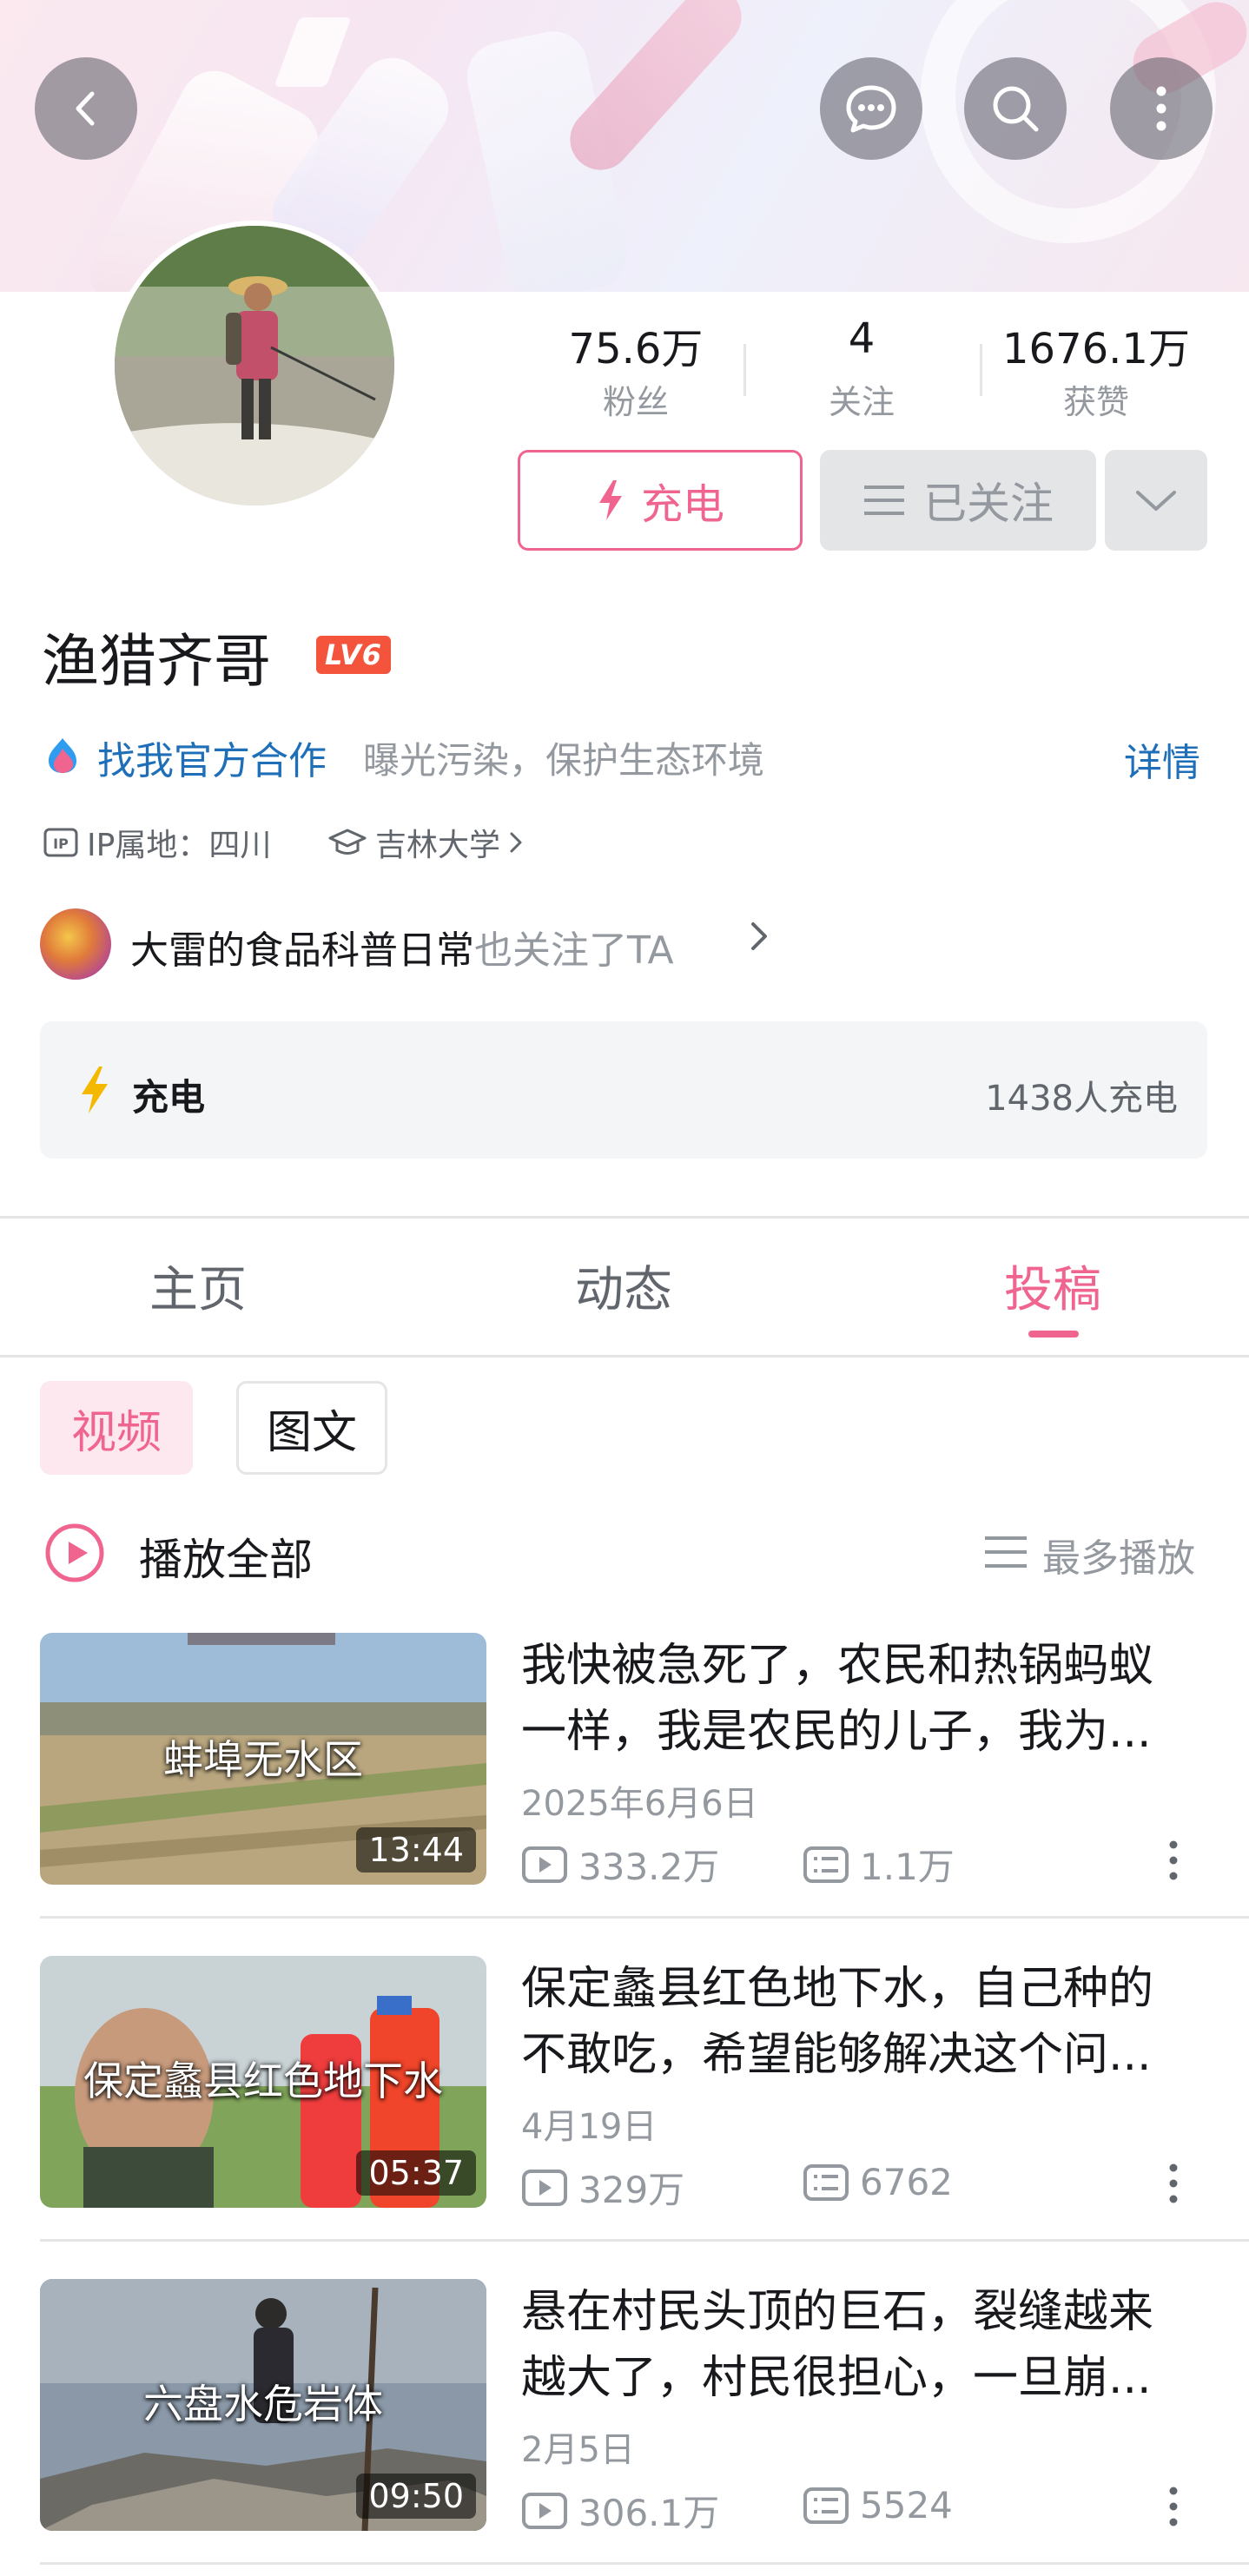 Image resolution: width=1249 pixels, height=2576 pixels. I want to click on message-button, so click(871, 108).